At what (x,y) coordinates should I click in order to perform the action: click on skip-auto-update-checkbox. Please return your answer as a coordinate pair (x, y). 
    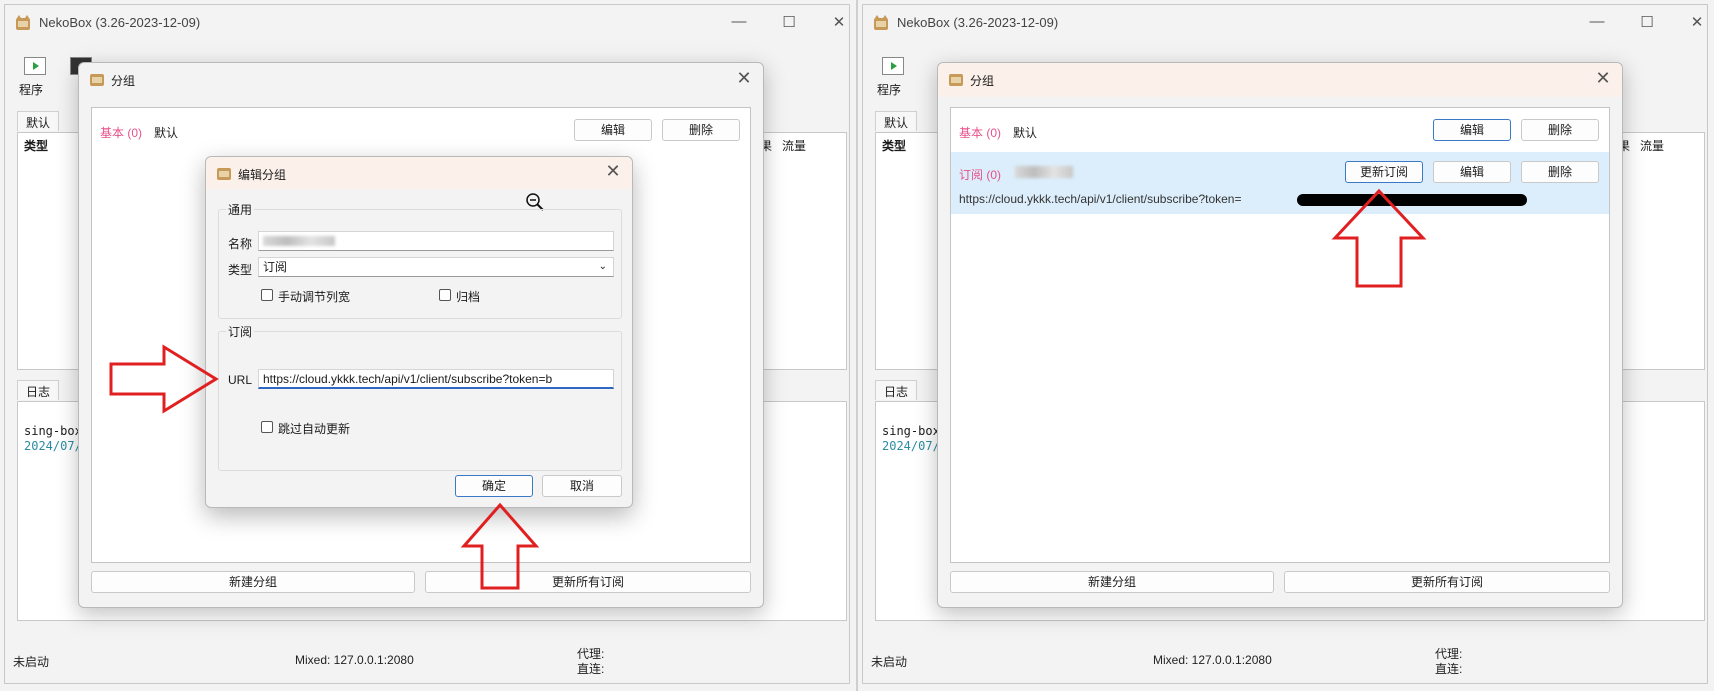
    Looking at the image, I should click on (267, 427).